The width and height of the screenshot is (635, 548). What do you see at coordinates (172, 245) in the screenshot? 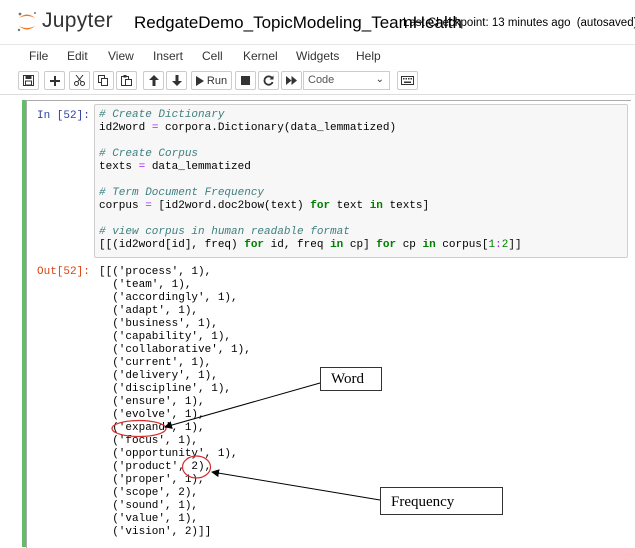
I see `code-token: [[(id2word[id], freq)` at bounding box center [172, 245].